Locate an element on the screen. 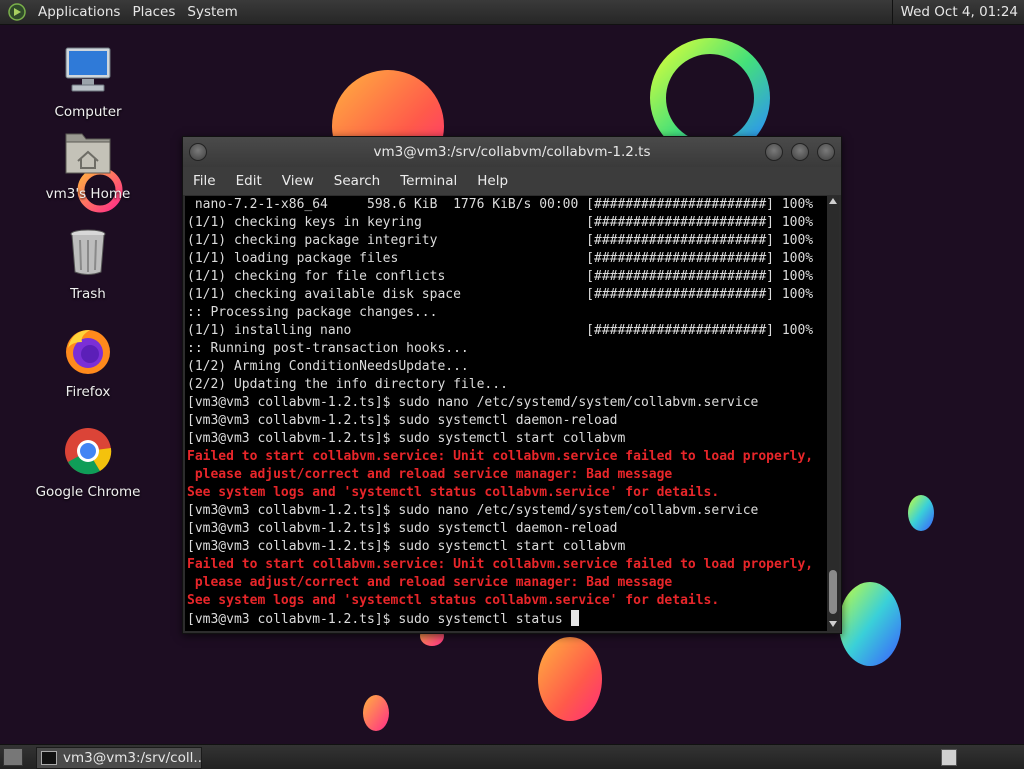 The image size is (1024, 769). clock: Wed Oct 4, 01:24 is located at coordinates (954, 12).